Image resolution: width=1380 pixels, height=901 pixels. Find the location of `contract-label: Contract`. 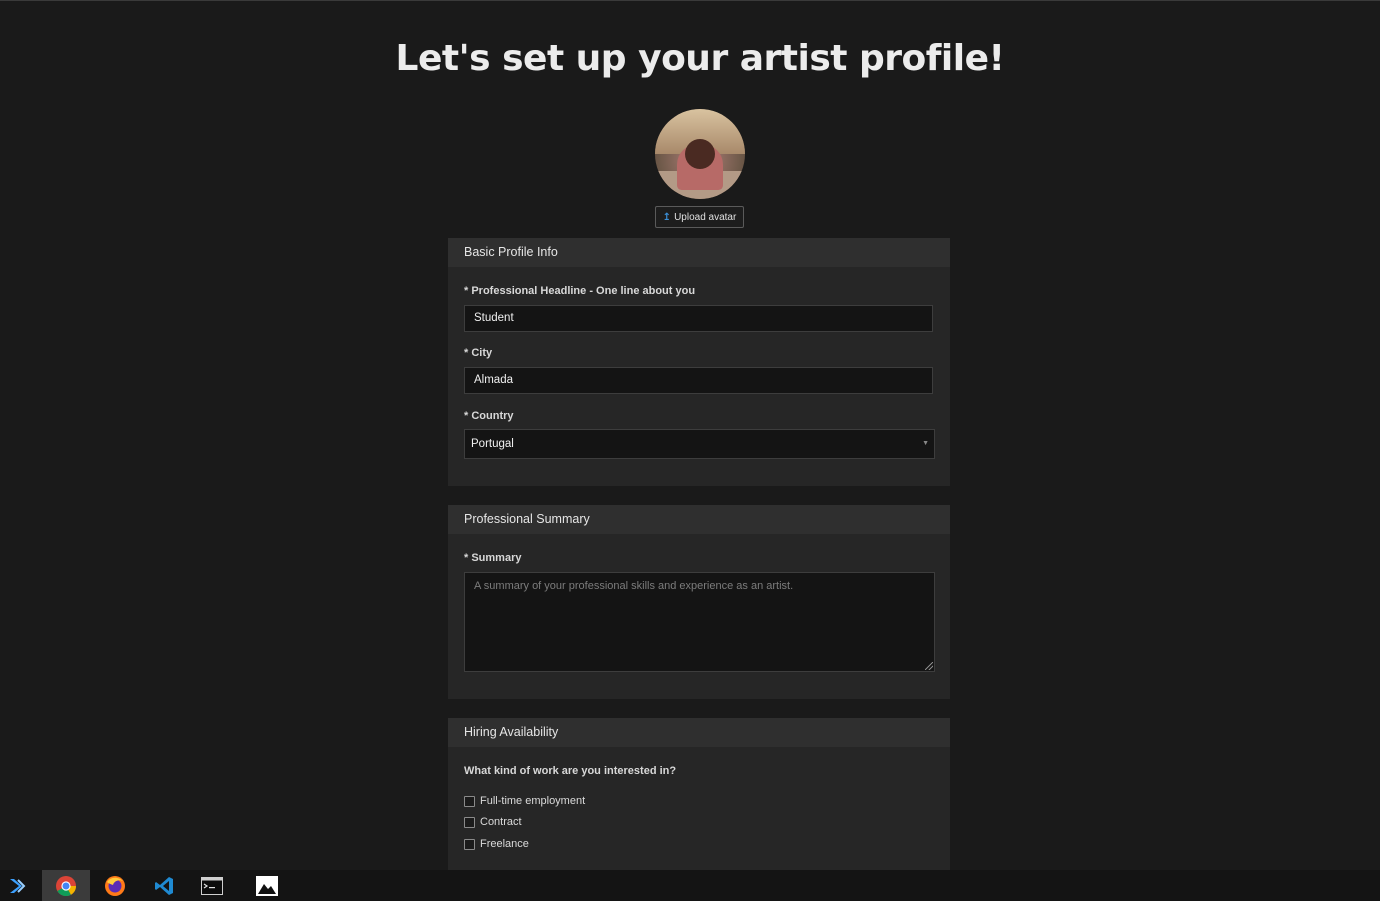

contract-label: Contract is located at coordinates (501, 822).